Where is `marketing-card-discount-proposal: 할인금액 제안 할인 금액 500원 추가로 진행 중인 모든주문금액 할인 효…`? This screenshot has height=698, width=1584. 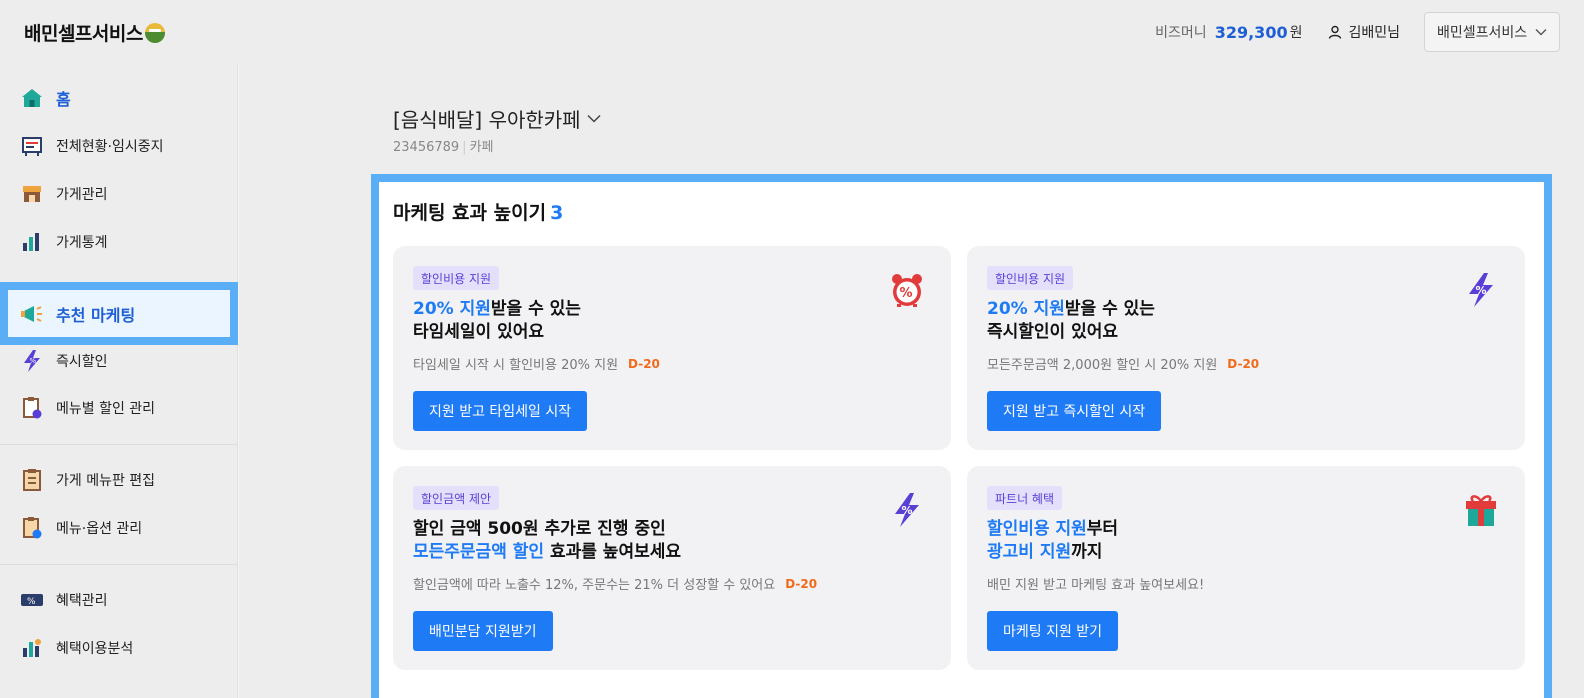 marketing-card-discount-proposal: 할인금액 제안 할인 금액 500원 추가로 진행 중인 모든주문금액 할인 효… is located at coordinates (672, 568).